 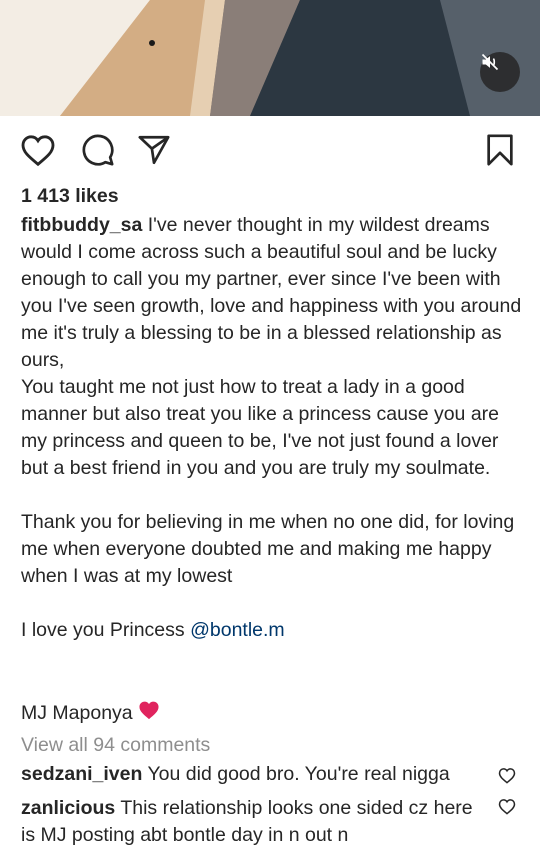 What do you see at coordinates (81, 225) in the screenshot?
I see `caption-username: fitbbuddy_sa` at bounding box center [81, 225].